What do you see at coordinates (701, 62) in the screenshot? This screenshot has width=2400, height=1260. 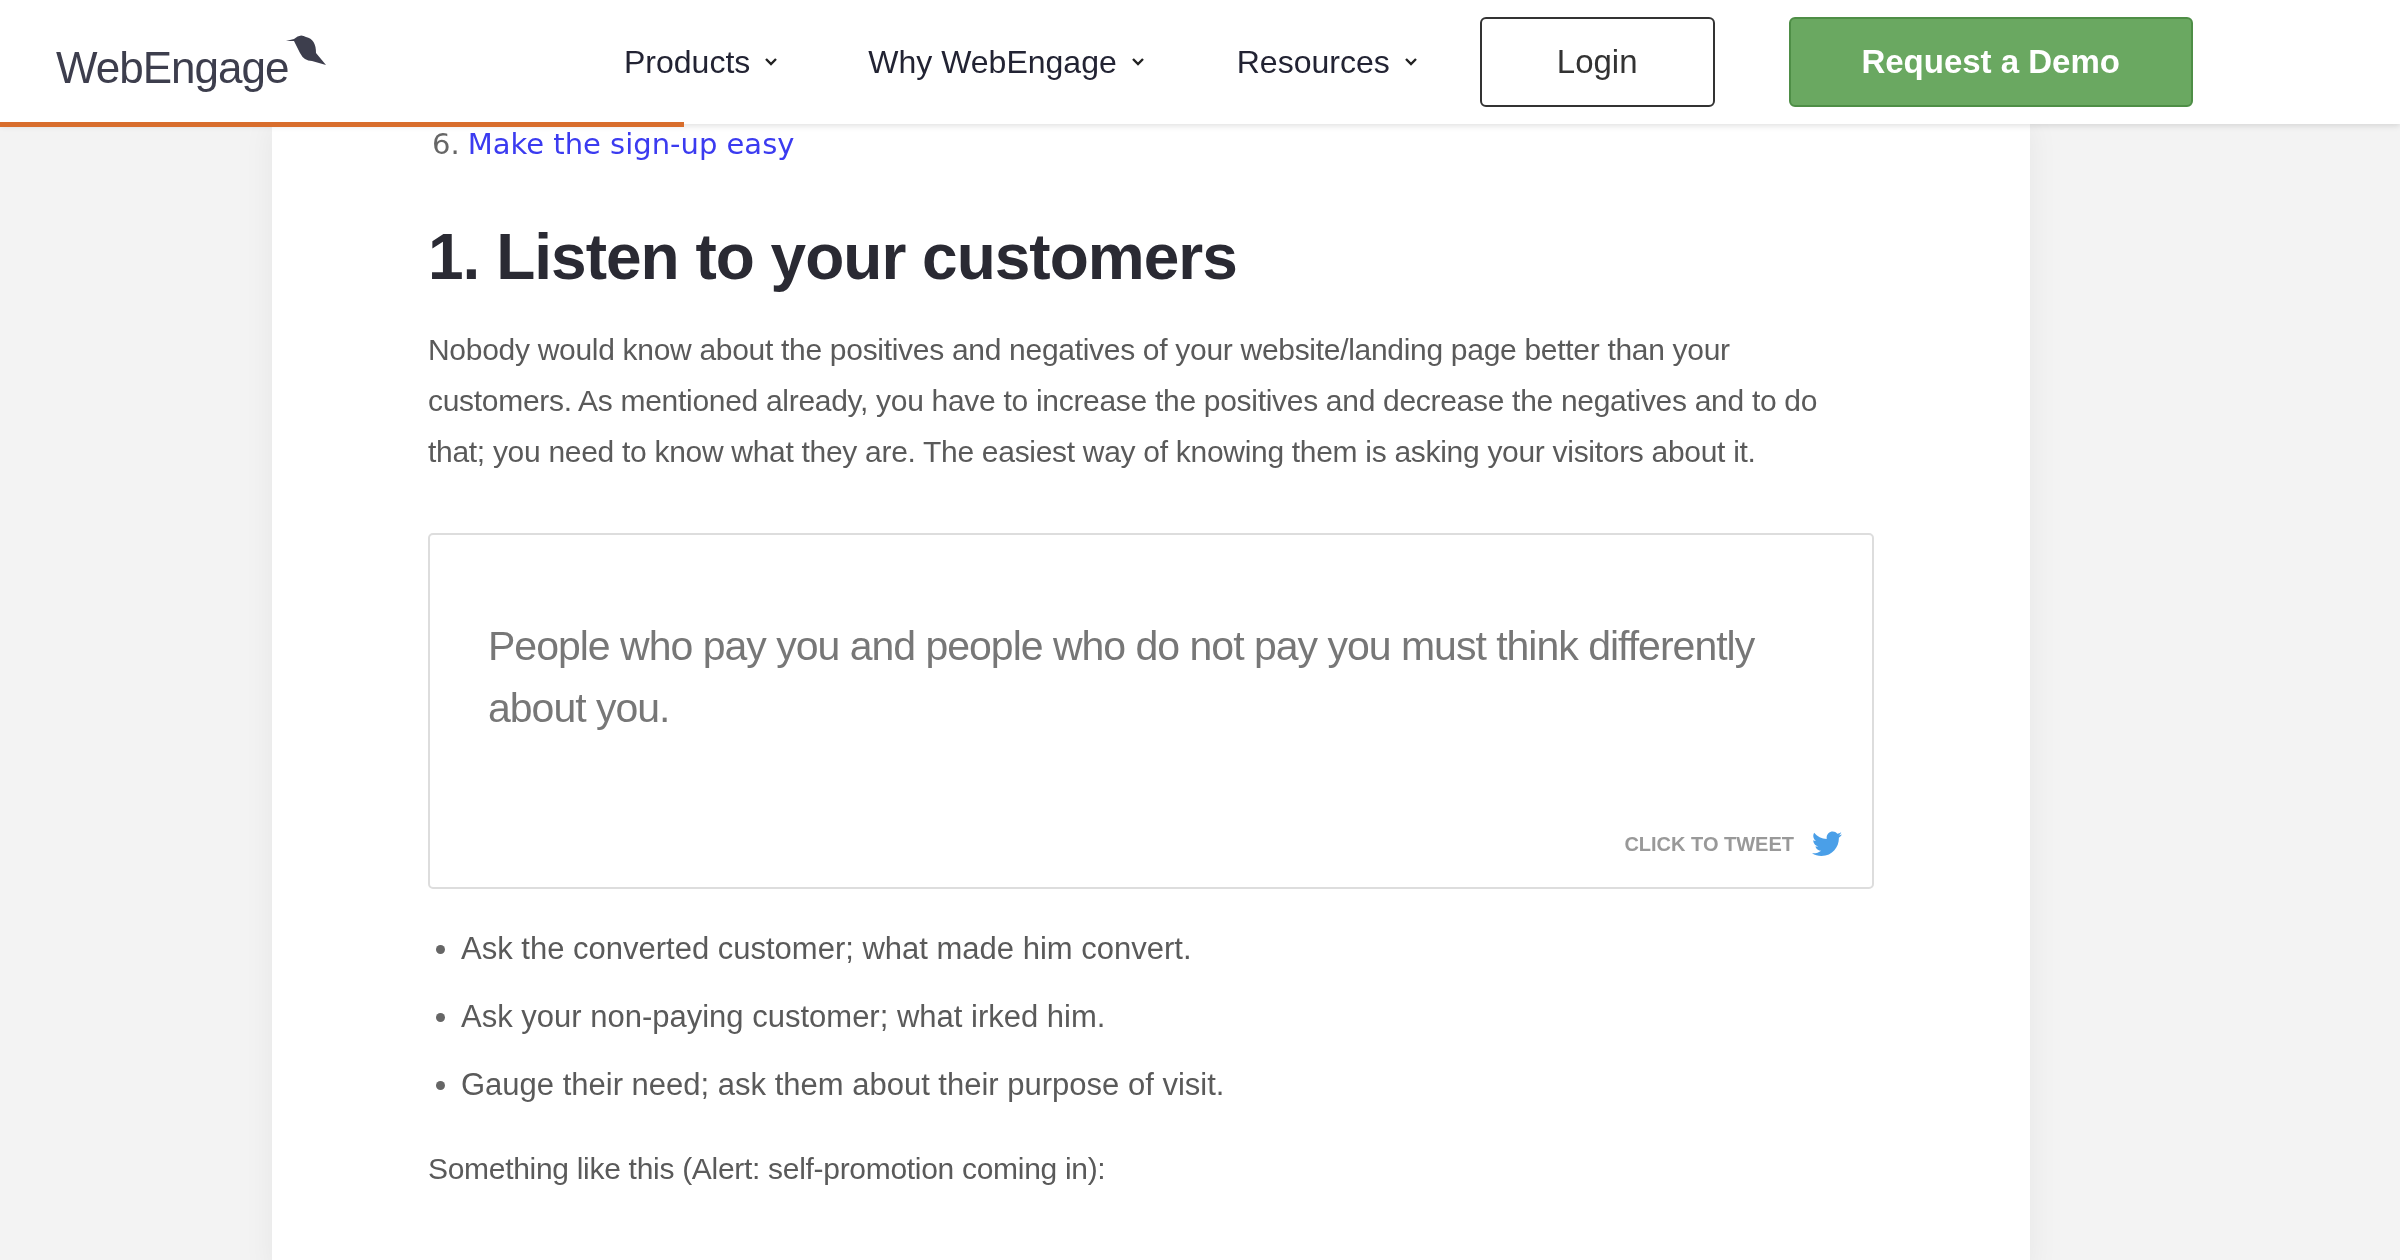 I see `nav-menu: Products` at bounding box center [701, 62].